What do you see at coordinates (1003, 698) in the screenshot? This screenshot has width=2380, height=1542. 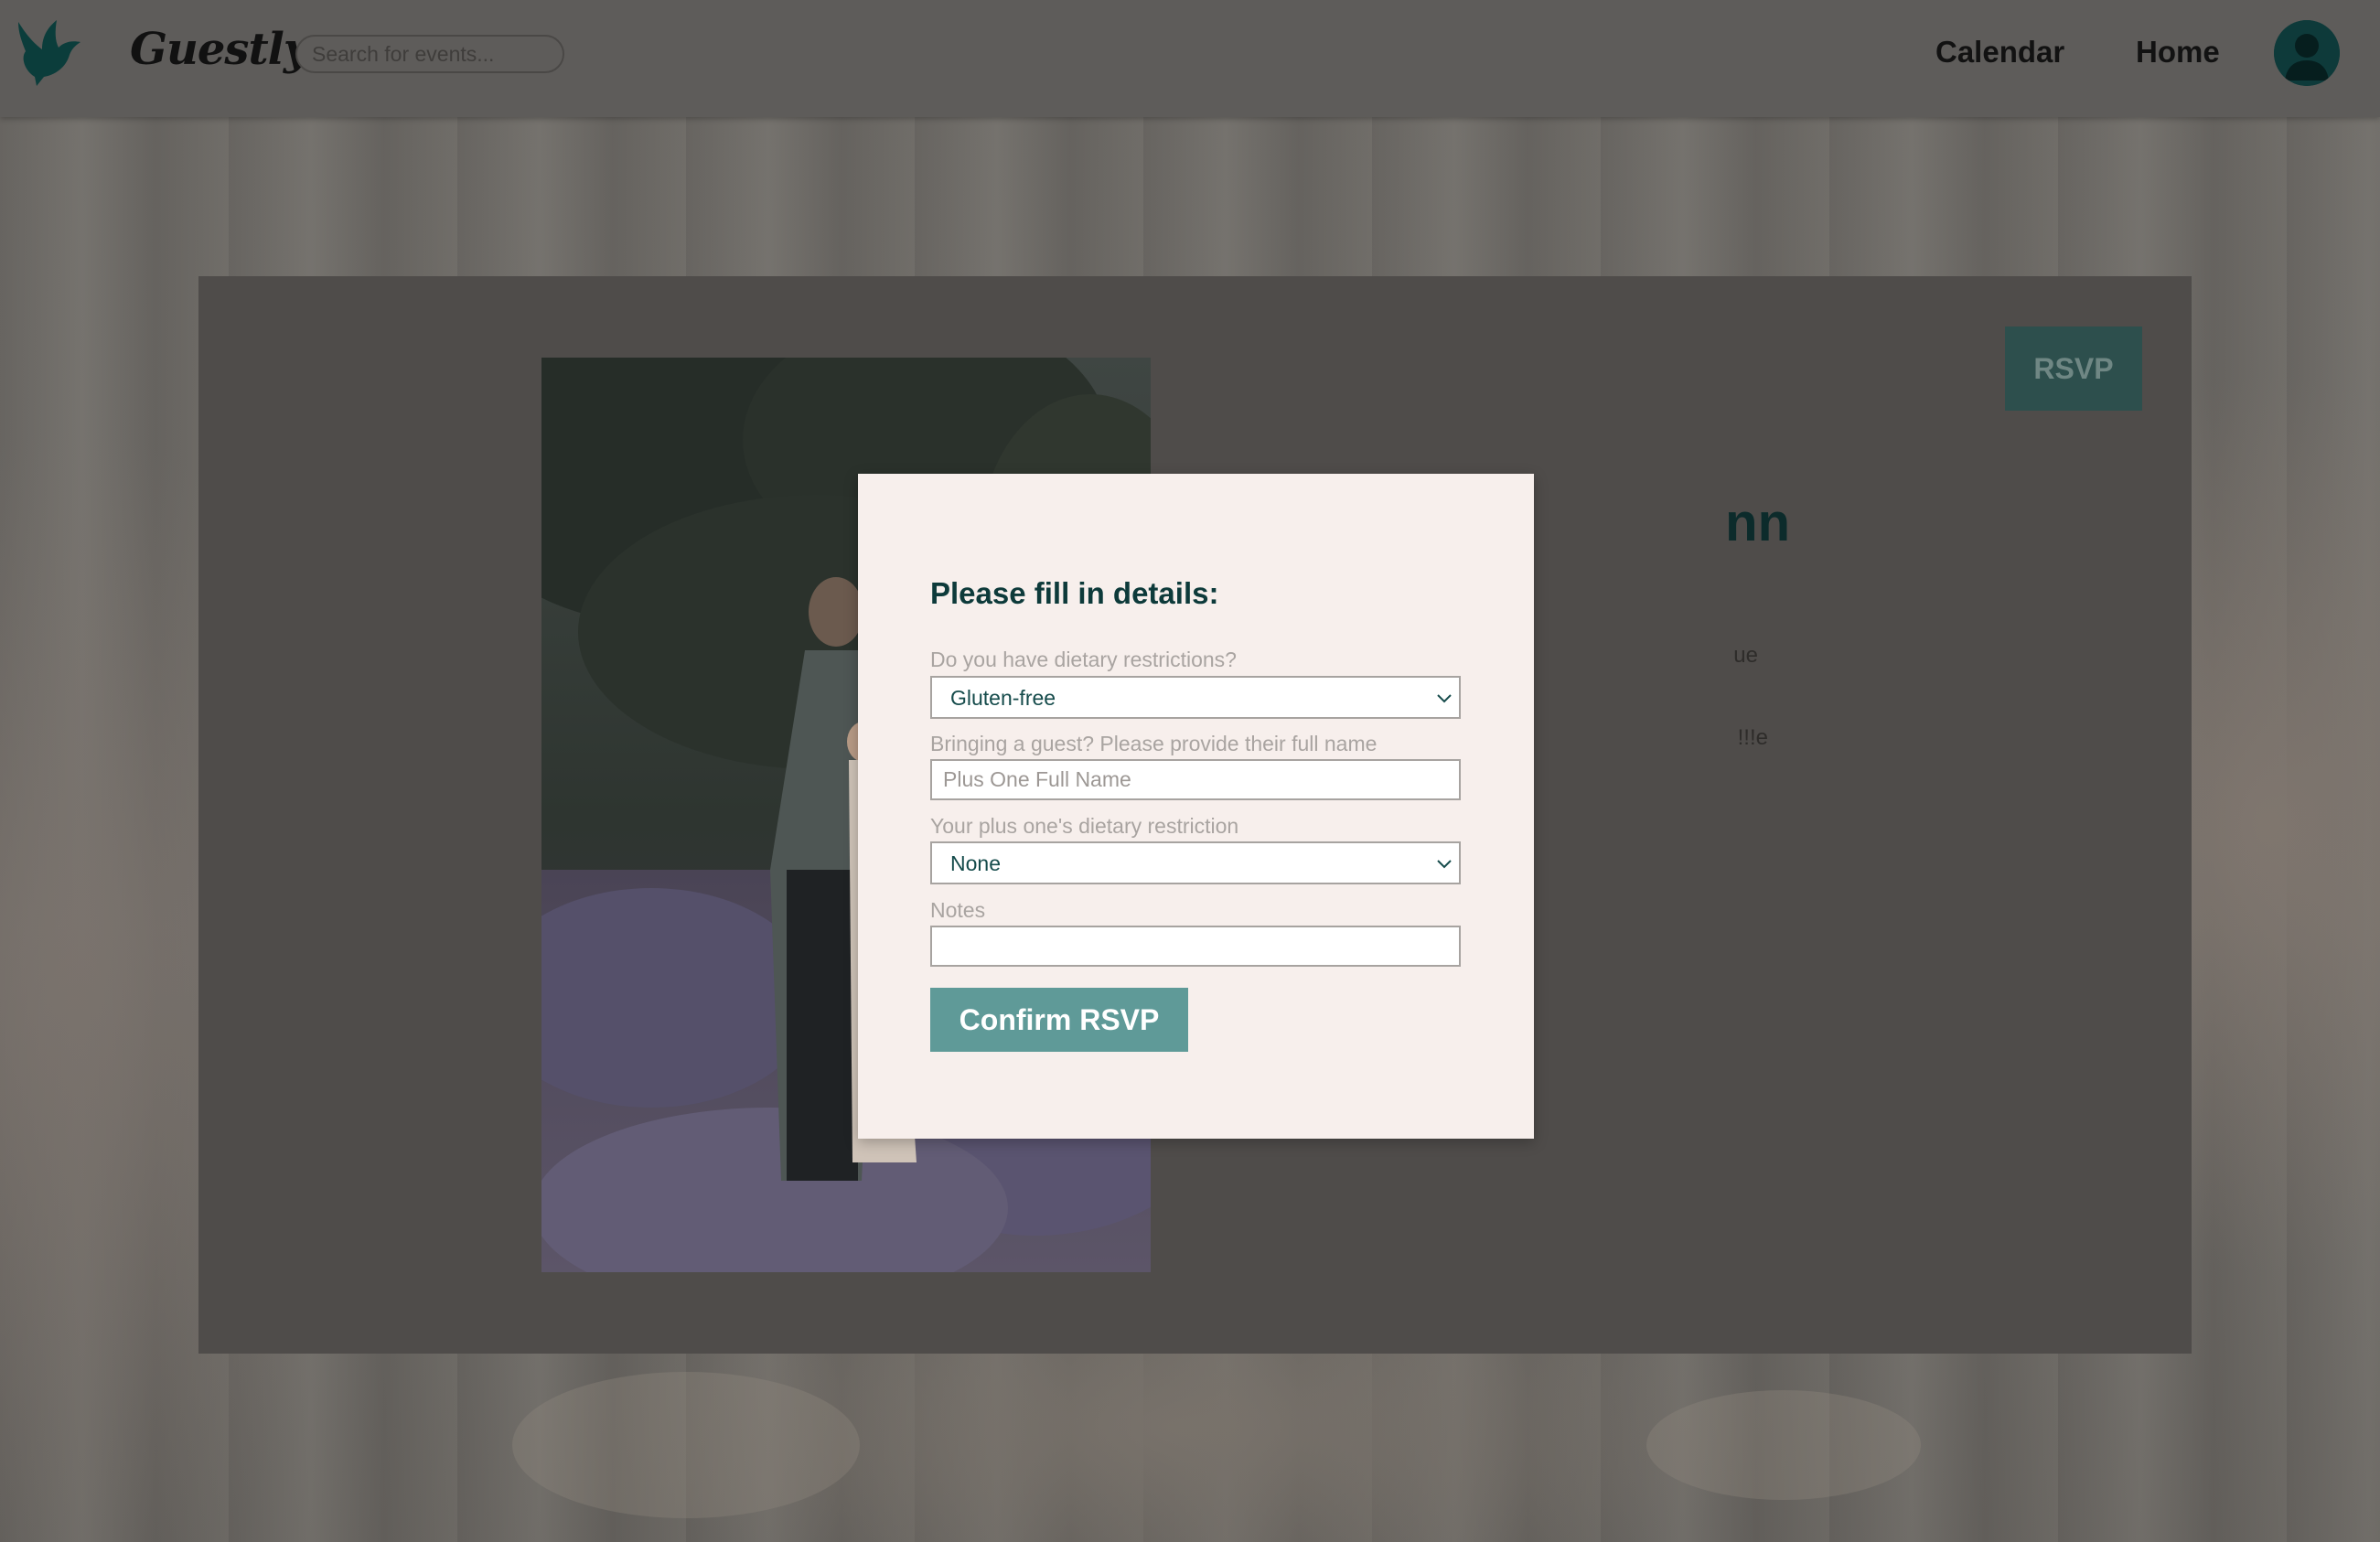 I see `dietary-restrictions-value: Gluten-free` at bounding box center [1003, 698].